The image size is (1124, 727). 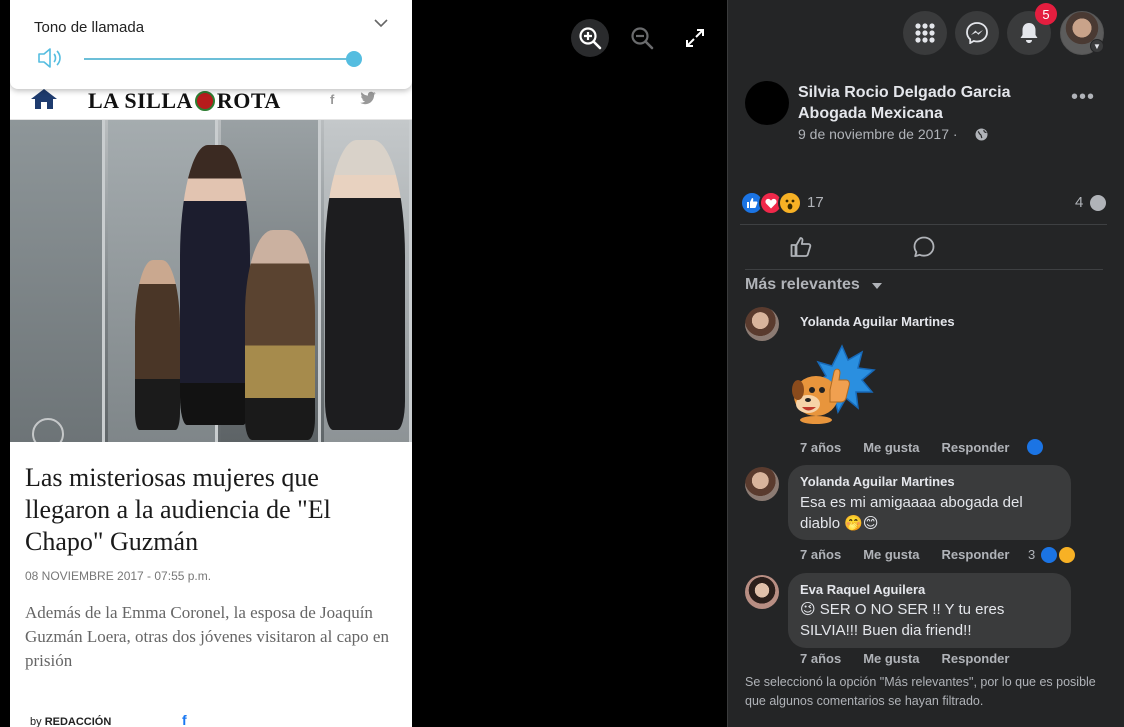 I want to click on author-avatar, so click(x=767, y=103).